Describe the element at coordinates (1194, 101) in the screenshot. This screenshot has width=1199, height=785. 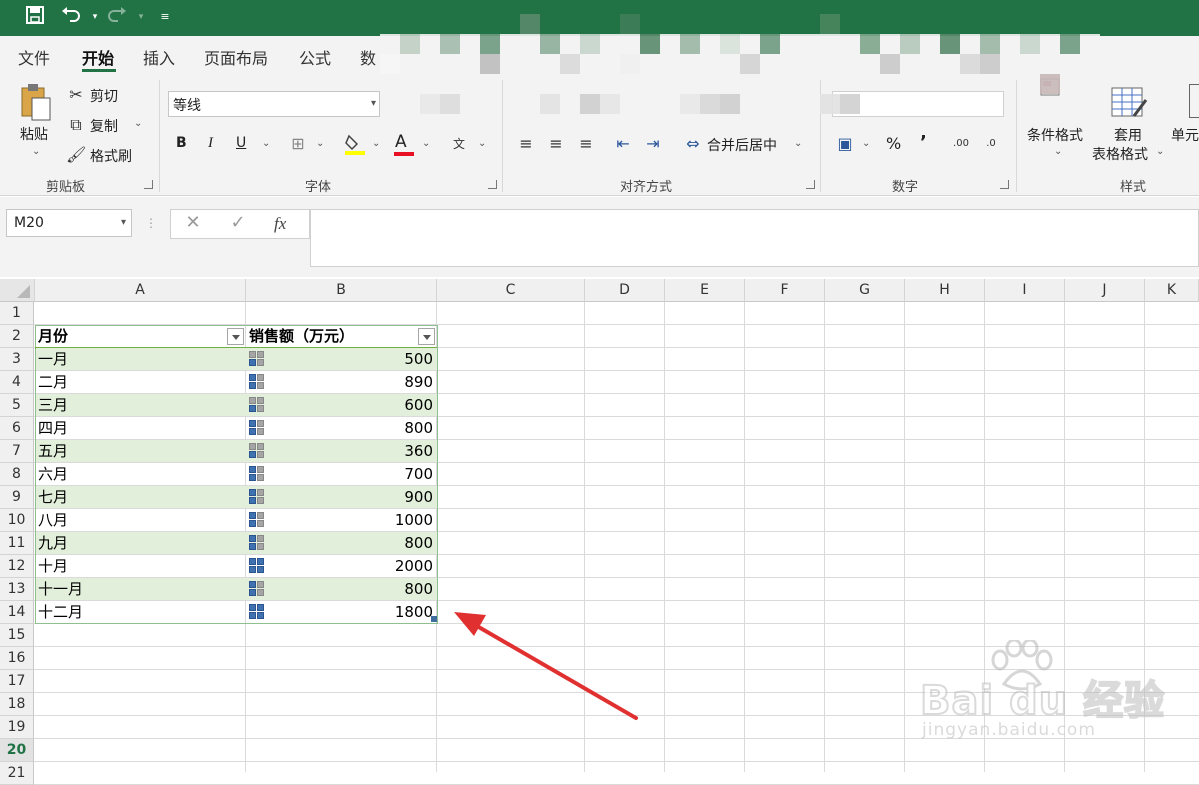
I see `cell-styles-icon` at that location.